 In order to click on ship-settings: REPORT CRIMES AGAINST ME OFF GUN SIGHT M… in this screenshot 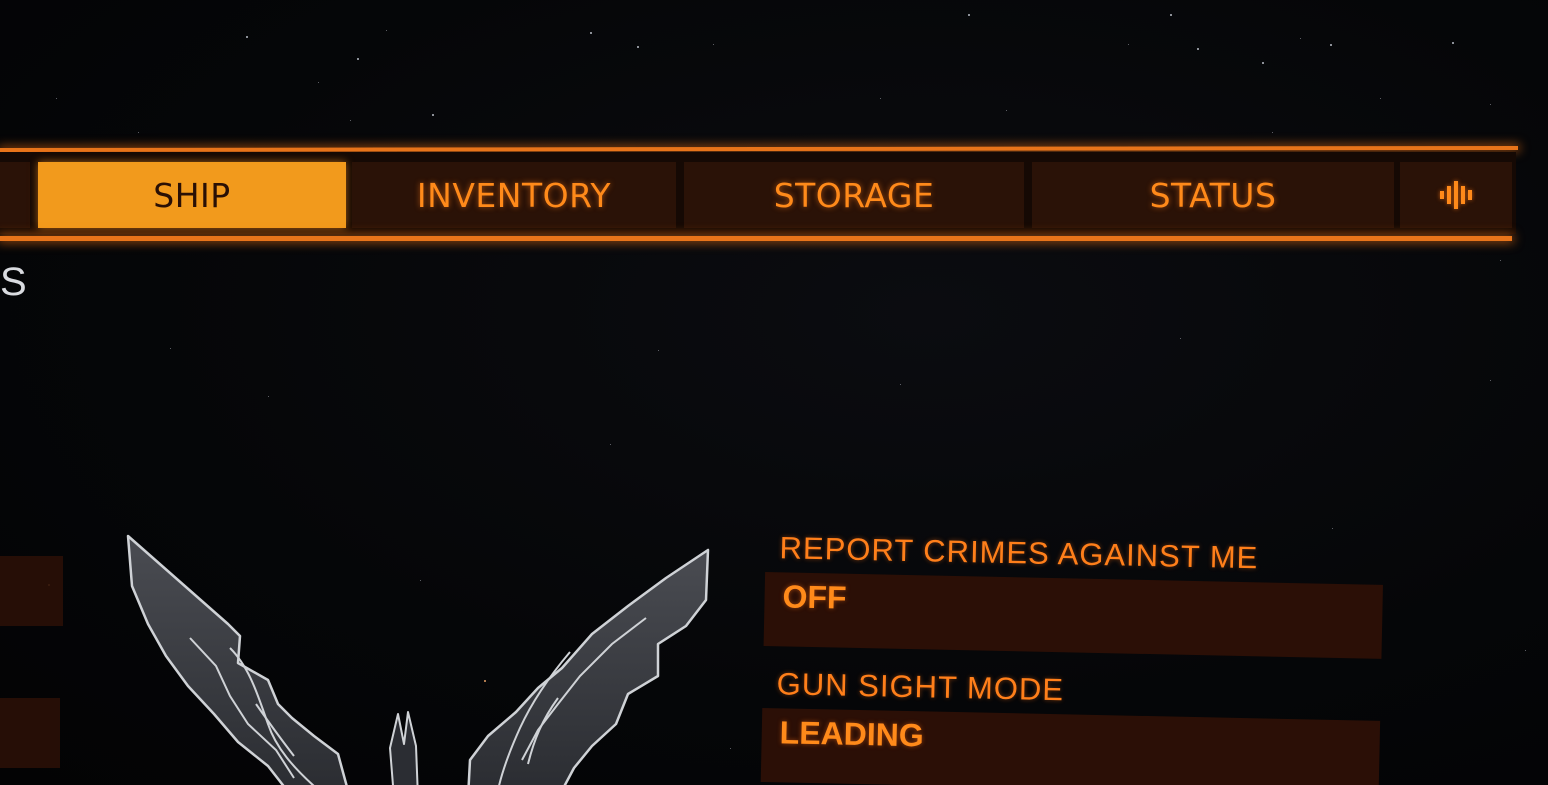, I will do `click(1078, 657)`.